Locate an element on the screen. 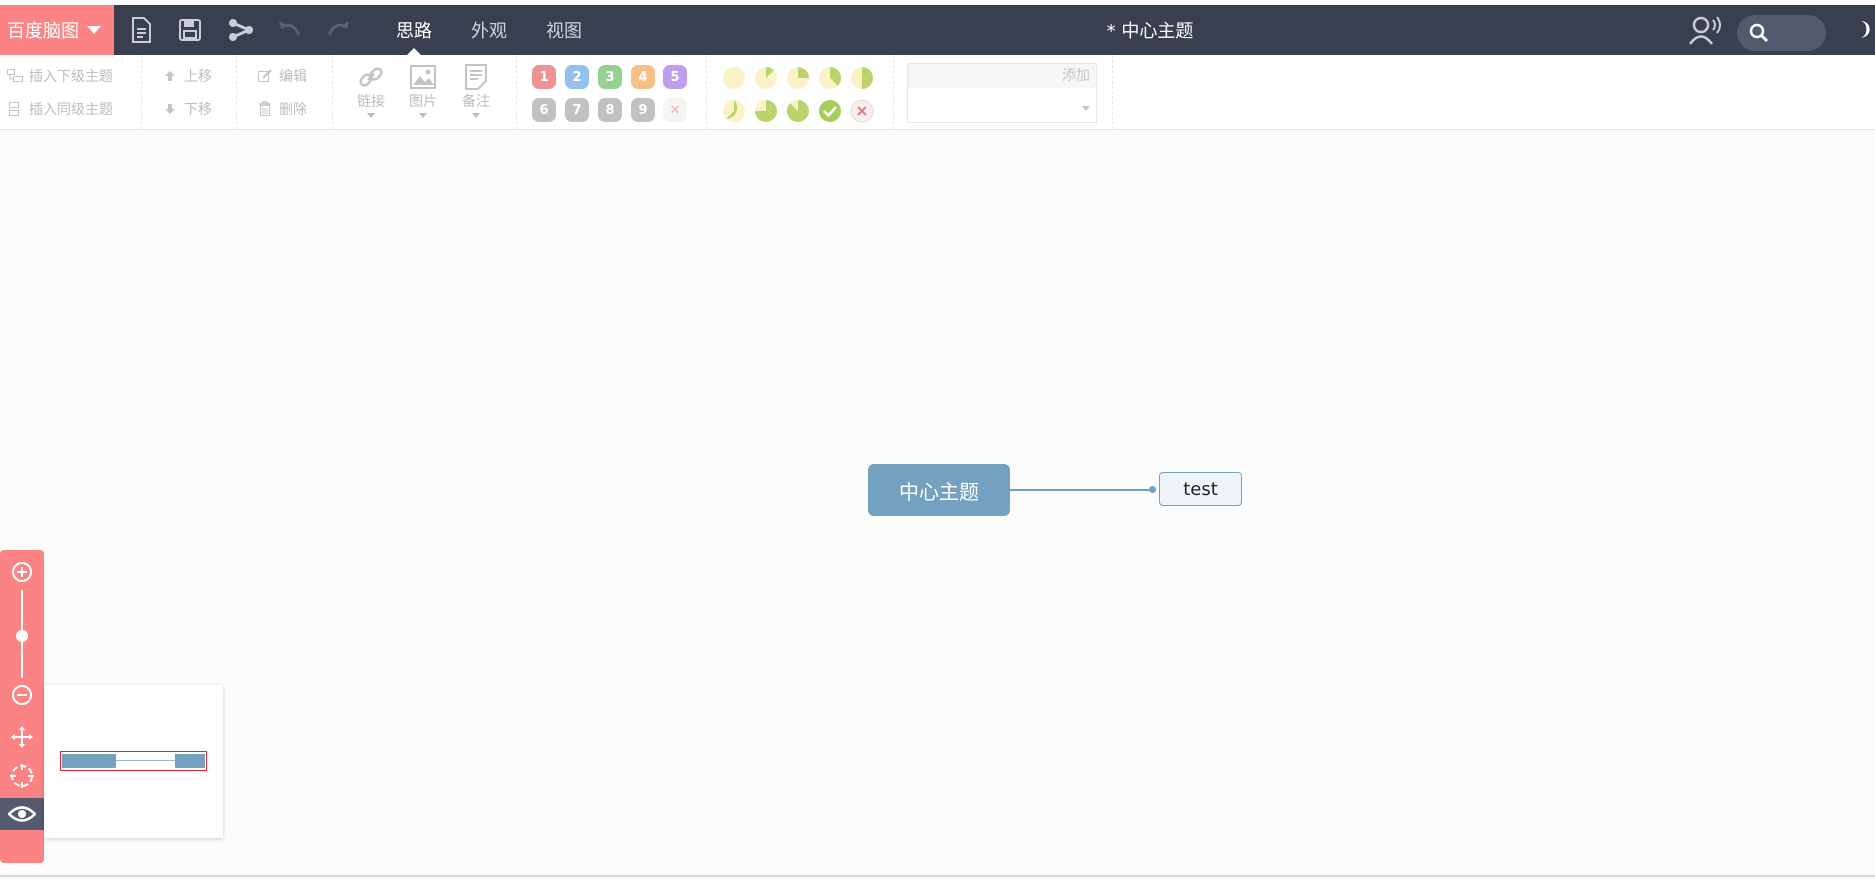 The height and width of the screenshot is (881, 1875). priority-6-label: 6 is located at coordinates (544, 110).